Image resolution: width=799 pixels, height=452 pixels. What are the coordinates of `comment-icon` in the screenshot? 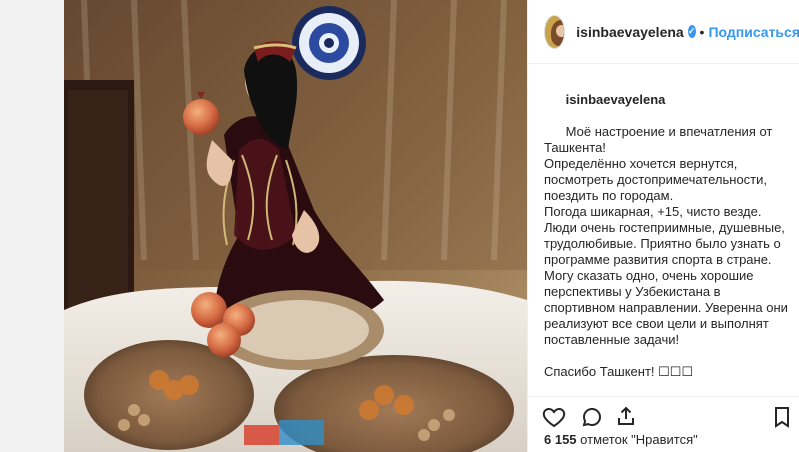 It's located at (592, 417).